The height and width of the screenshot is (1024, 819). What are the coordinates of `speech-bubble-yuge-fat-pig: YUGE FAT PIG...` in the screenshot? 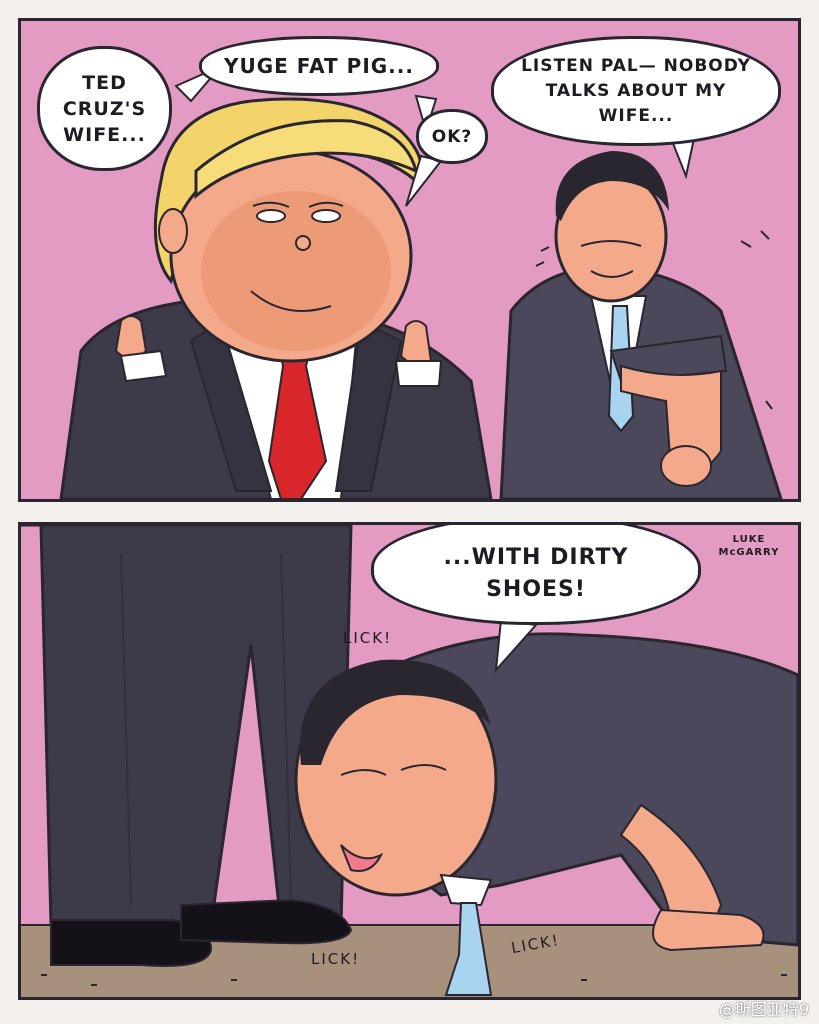 It's located at (319, 66).